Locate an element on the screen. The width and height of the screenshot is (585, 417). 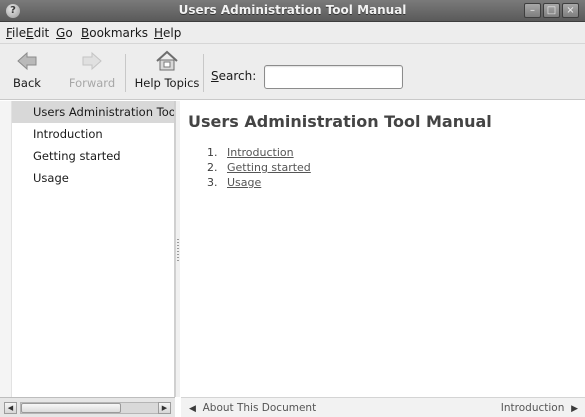
table-of-contents: 1. Introduction 2. Getting started 3. Usage is located at coordinates (259, 167).